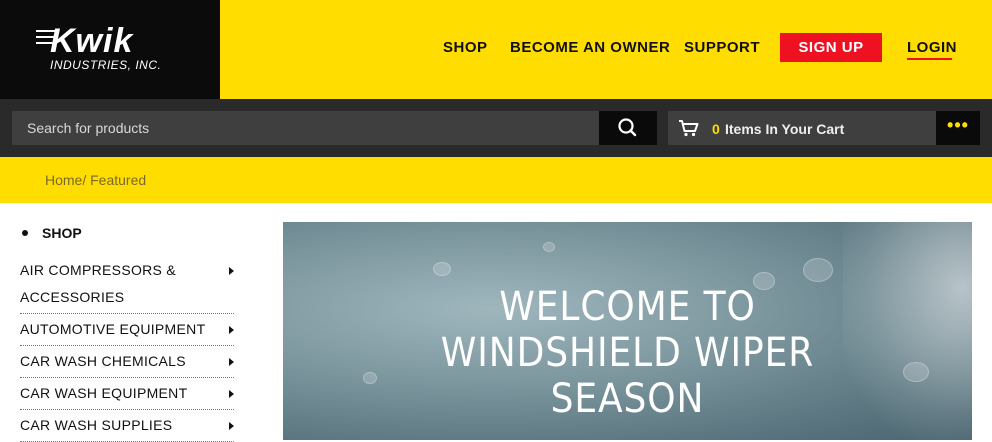  I want to click on sidebar-item-car-wash-supplies: CAR WASH SUPPLIES, so click(127, 426).